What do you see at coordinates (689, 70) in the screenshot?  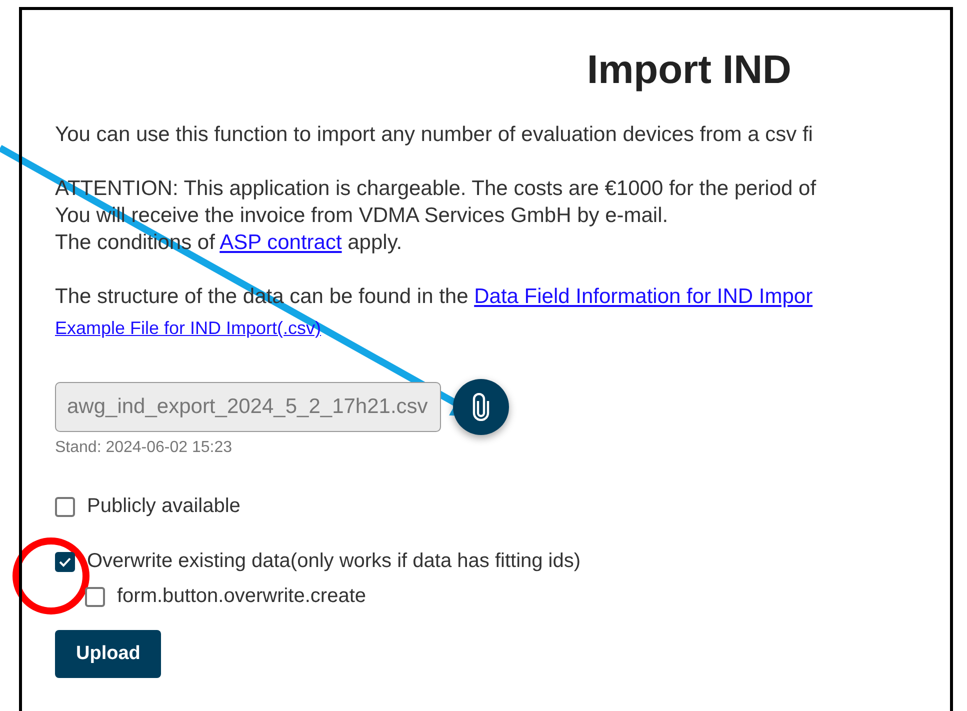 I see `page-title: Import IND` at bounding box center [689, 70].